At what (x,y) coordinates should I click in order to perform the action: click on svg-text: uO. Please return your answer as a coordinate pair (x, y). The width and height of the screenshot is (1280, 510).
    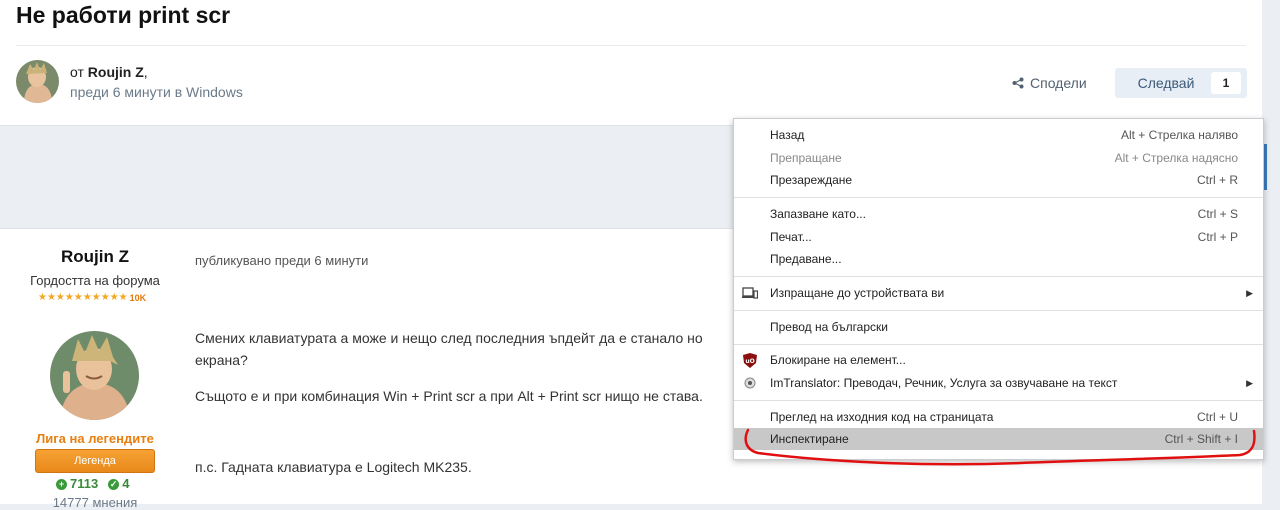
    Looking at the image, I should click on (749, 361).